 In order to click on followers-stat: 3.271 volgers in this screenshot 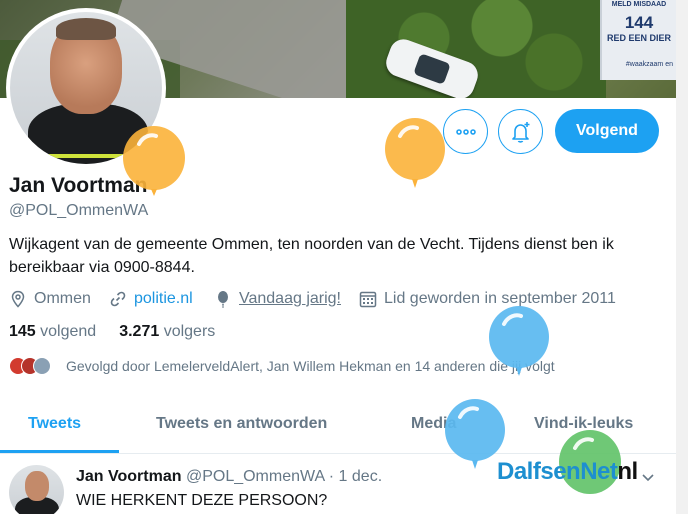, I will do `click(167, 332)`.